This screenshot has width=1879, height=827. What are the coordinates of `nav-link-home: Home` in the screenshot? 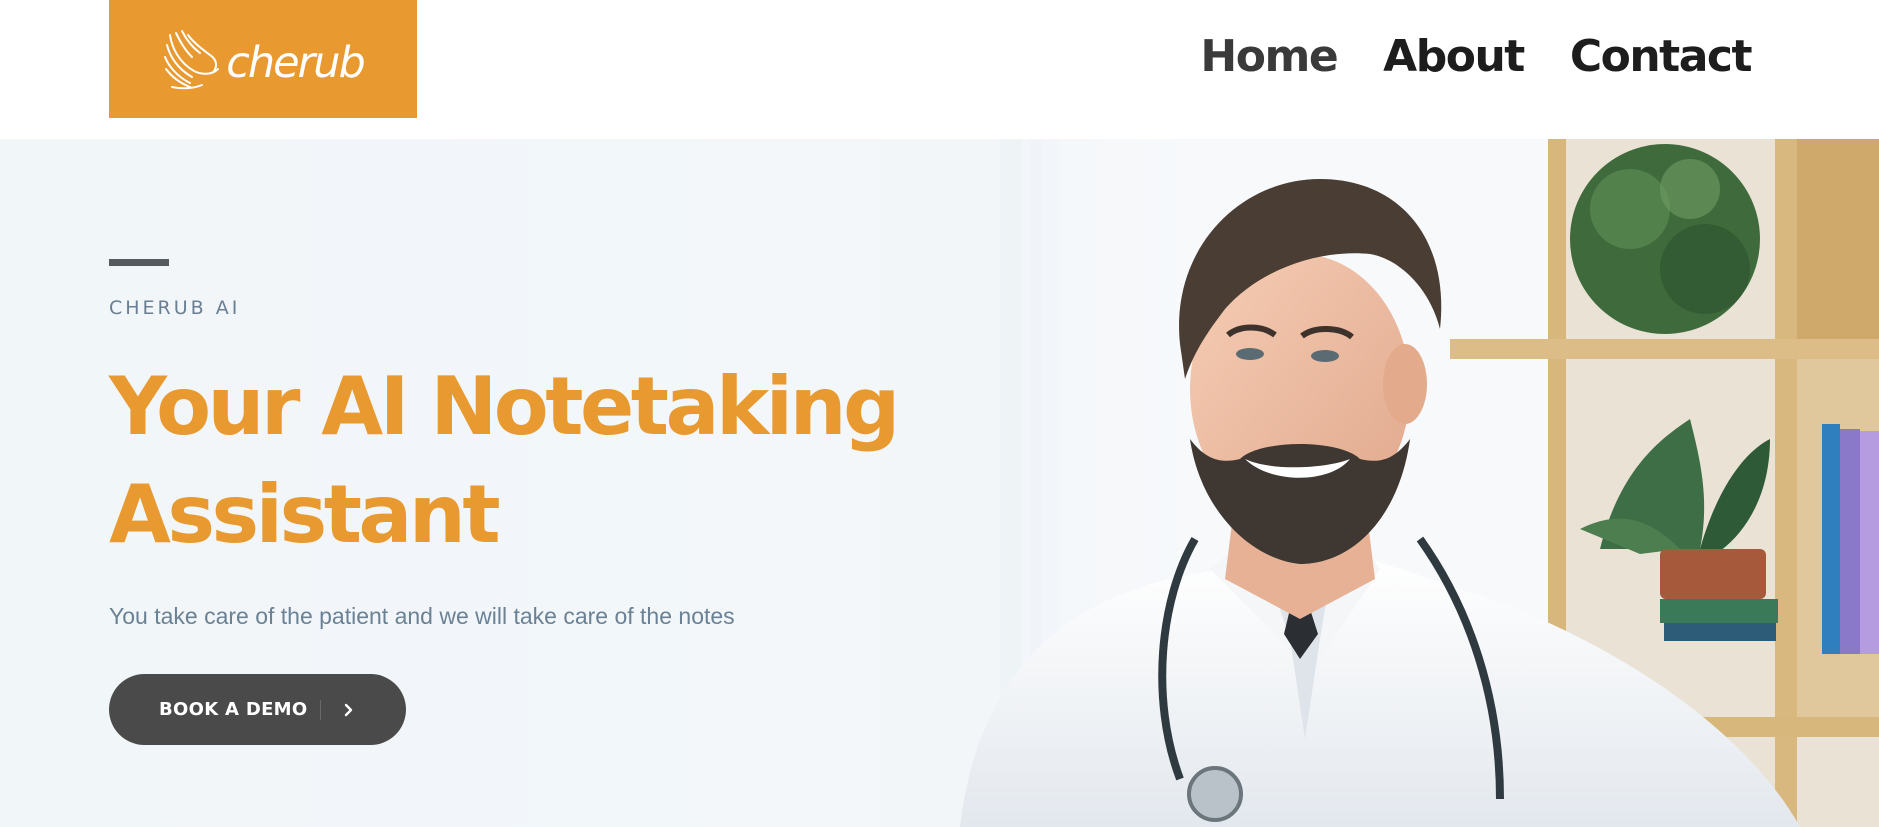 It's located at (1269, 57).